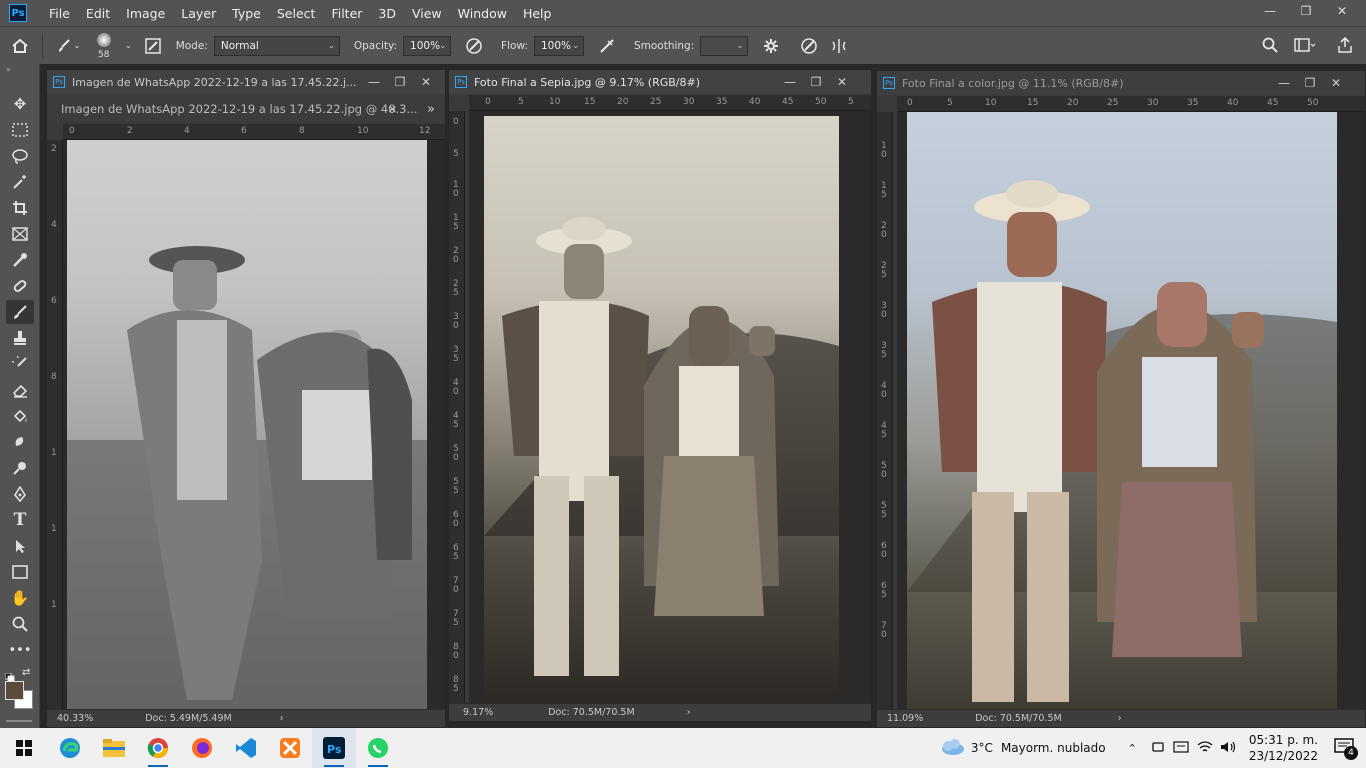  Describe the element at coordinates (334, 748) in the screenshot. I see `photoshop-taskbar-icon: Ps` at that location.